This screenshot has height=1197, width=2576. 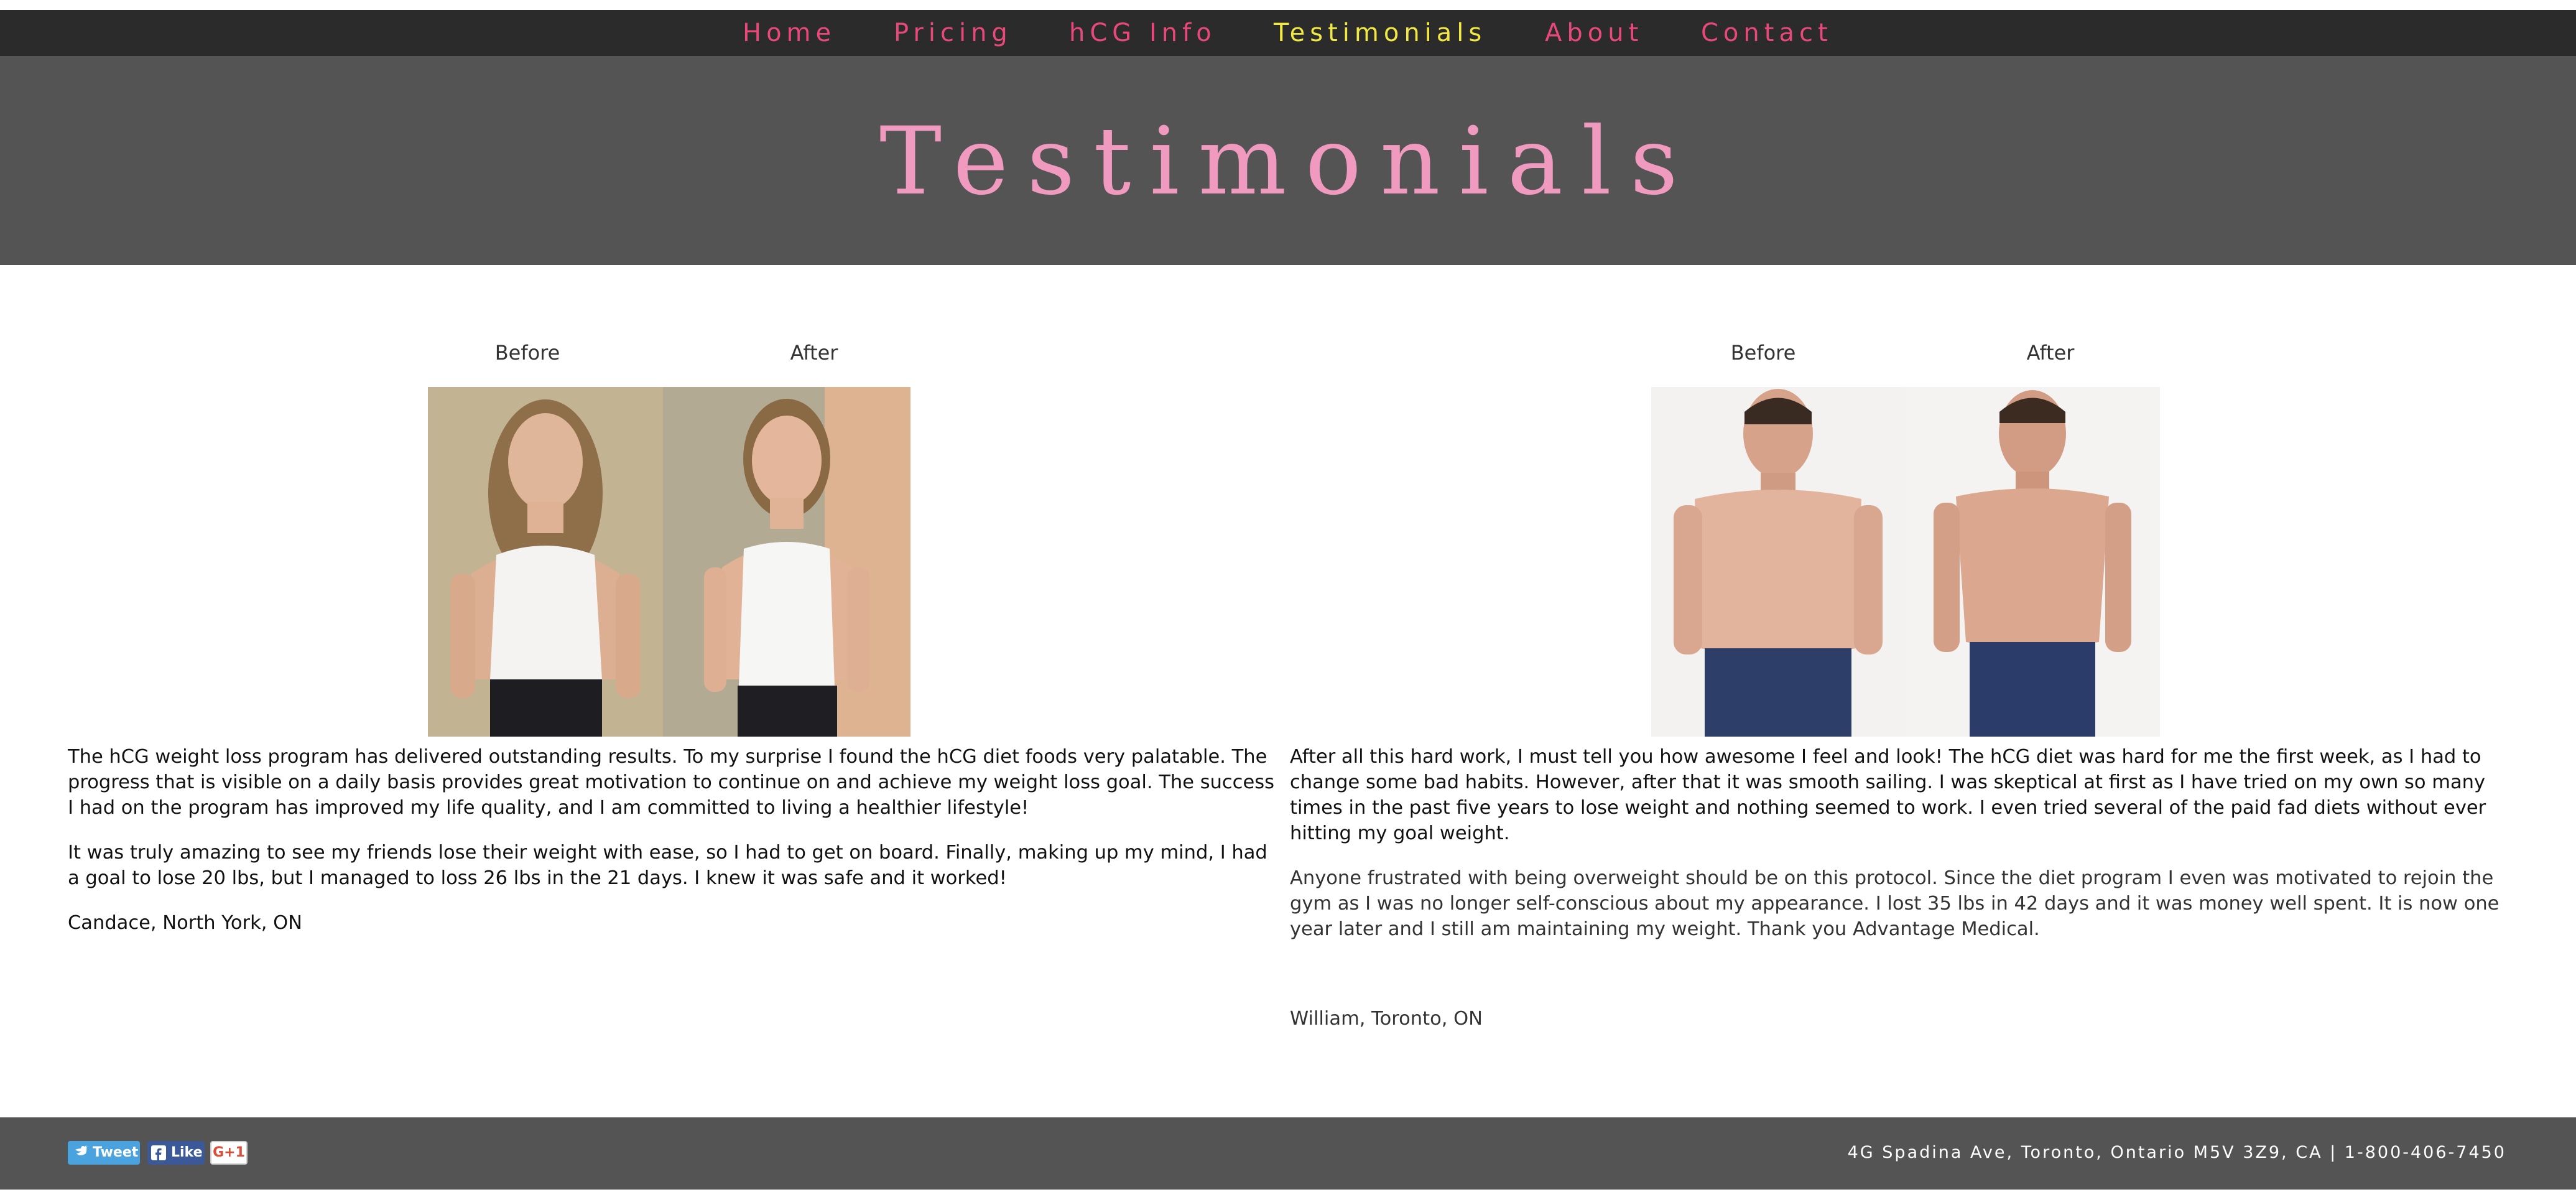 What do you see at coordinates (790, 33) in the screenshot?
I see `nav-item-home: Home` at bounding box center [790, 33].